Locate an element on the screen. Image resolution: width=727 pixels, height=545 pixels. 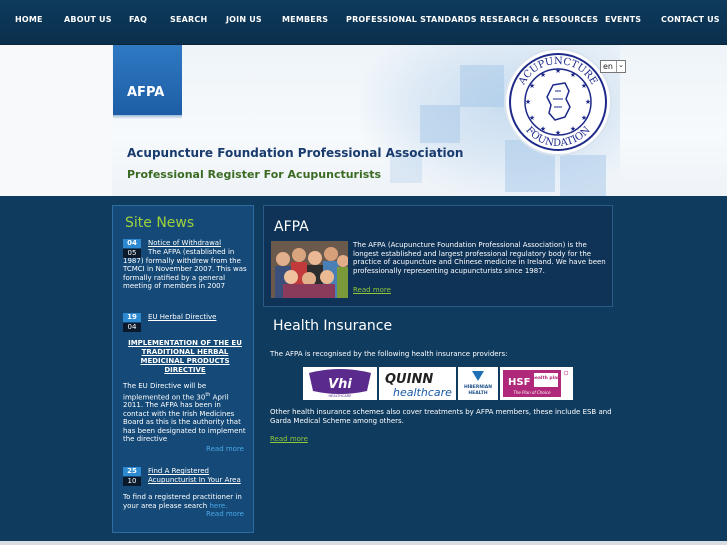
news-date-day: 19 is located at coordinates (132, 317).